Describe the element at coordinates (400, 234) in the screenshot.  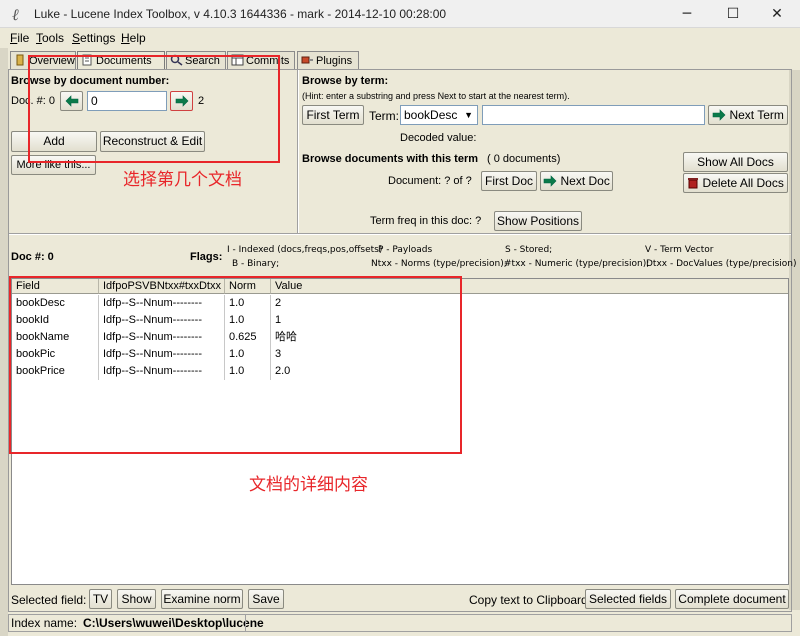
I see `horizontal-divider` at that location.